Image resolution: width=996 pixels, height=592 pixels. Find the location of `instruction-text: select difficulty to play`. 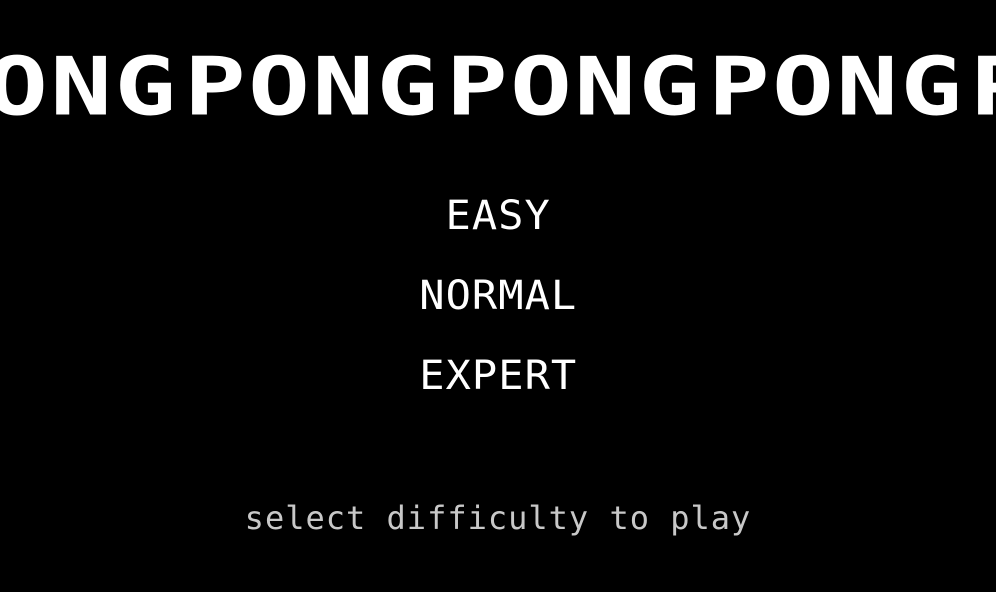

instruction-text: select difficulty to play is located at coordinates (498, 518).